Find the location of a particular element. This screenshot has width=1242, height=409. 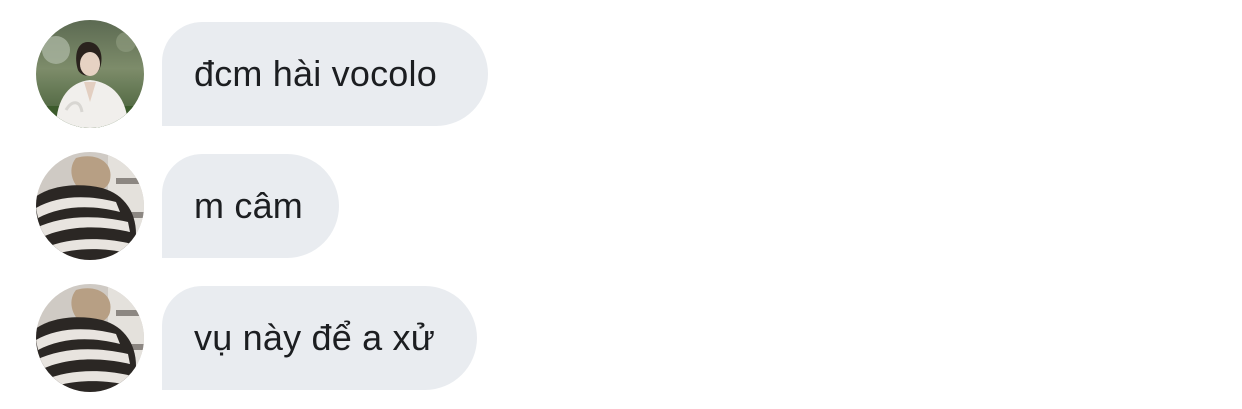

message-row: vụ này để a xử is located at coordinates (256, 338).